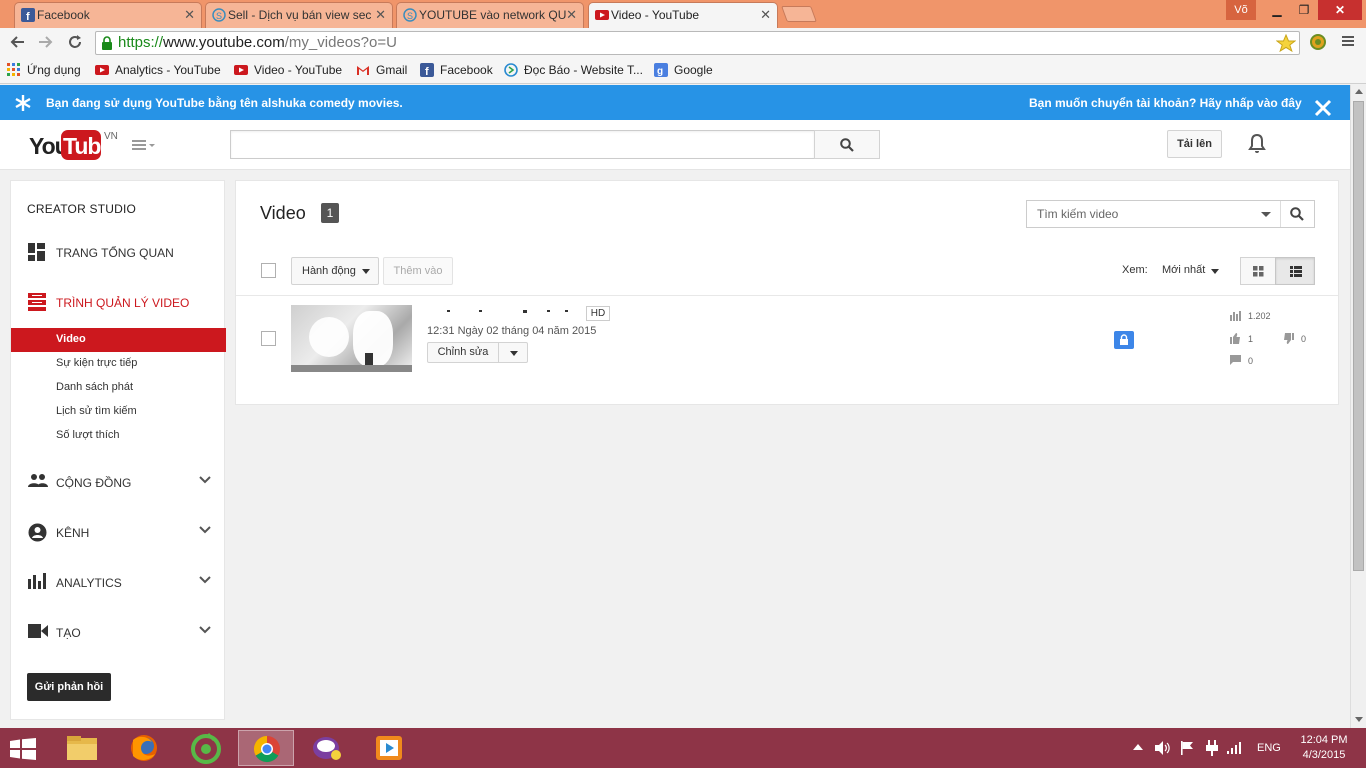  What do you see at coordinates (1358, 336) in the screenshot?
I see `scrollbar-thumb` at bounding box center [1358, 336].